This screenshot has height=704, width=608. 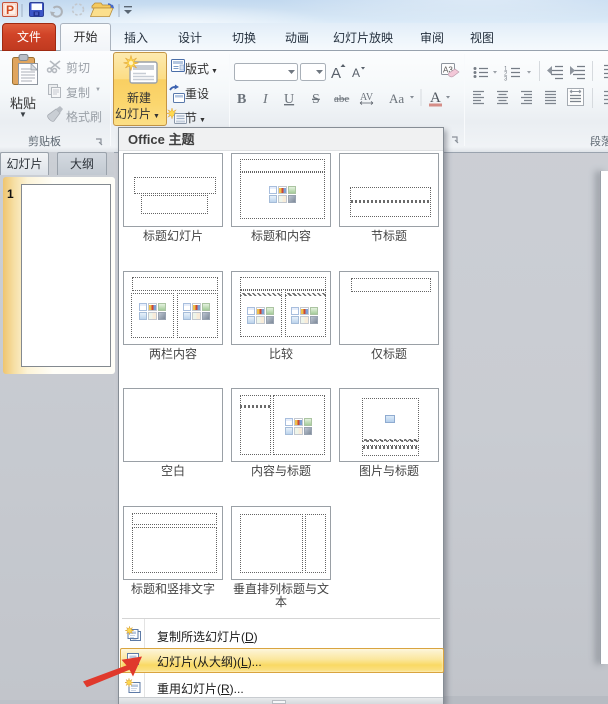 I want to click on svg-text: AV, so click(x=367, y=97).